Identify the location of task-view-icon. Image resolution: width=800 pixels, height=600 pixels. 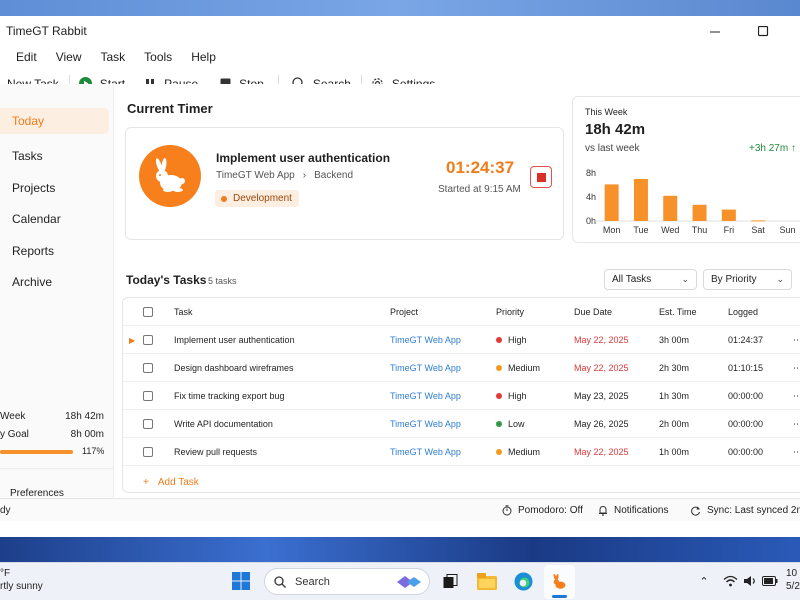
(450, 581).